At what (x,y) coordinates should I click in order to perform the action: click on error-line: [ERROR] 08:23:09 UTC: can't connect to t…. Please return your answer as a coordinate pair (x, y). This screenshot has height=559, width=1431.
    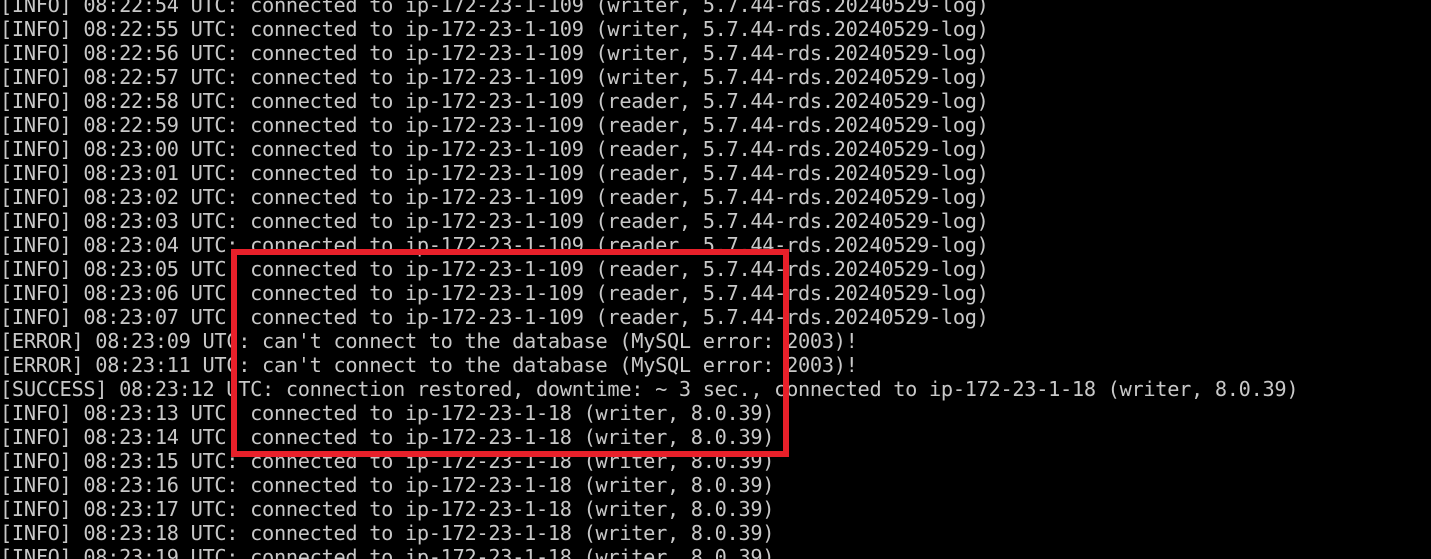
    Looking at the image, I should click on (429, 341).